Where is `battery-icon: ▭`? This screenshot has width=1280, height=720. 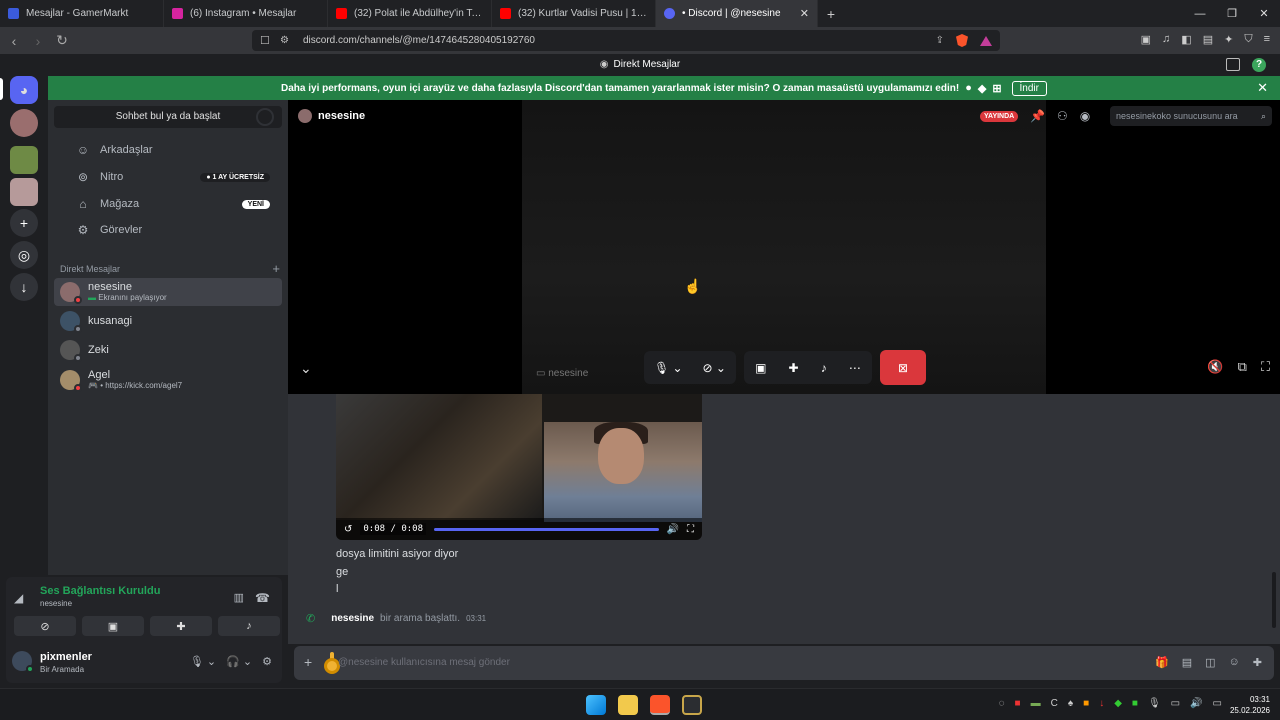
battery-icon: ▭ is located at coordinates (1217, 703).